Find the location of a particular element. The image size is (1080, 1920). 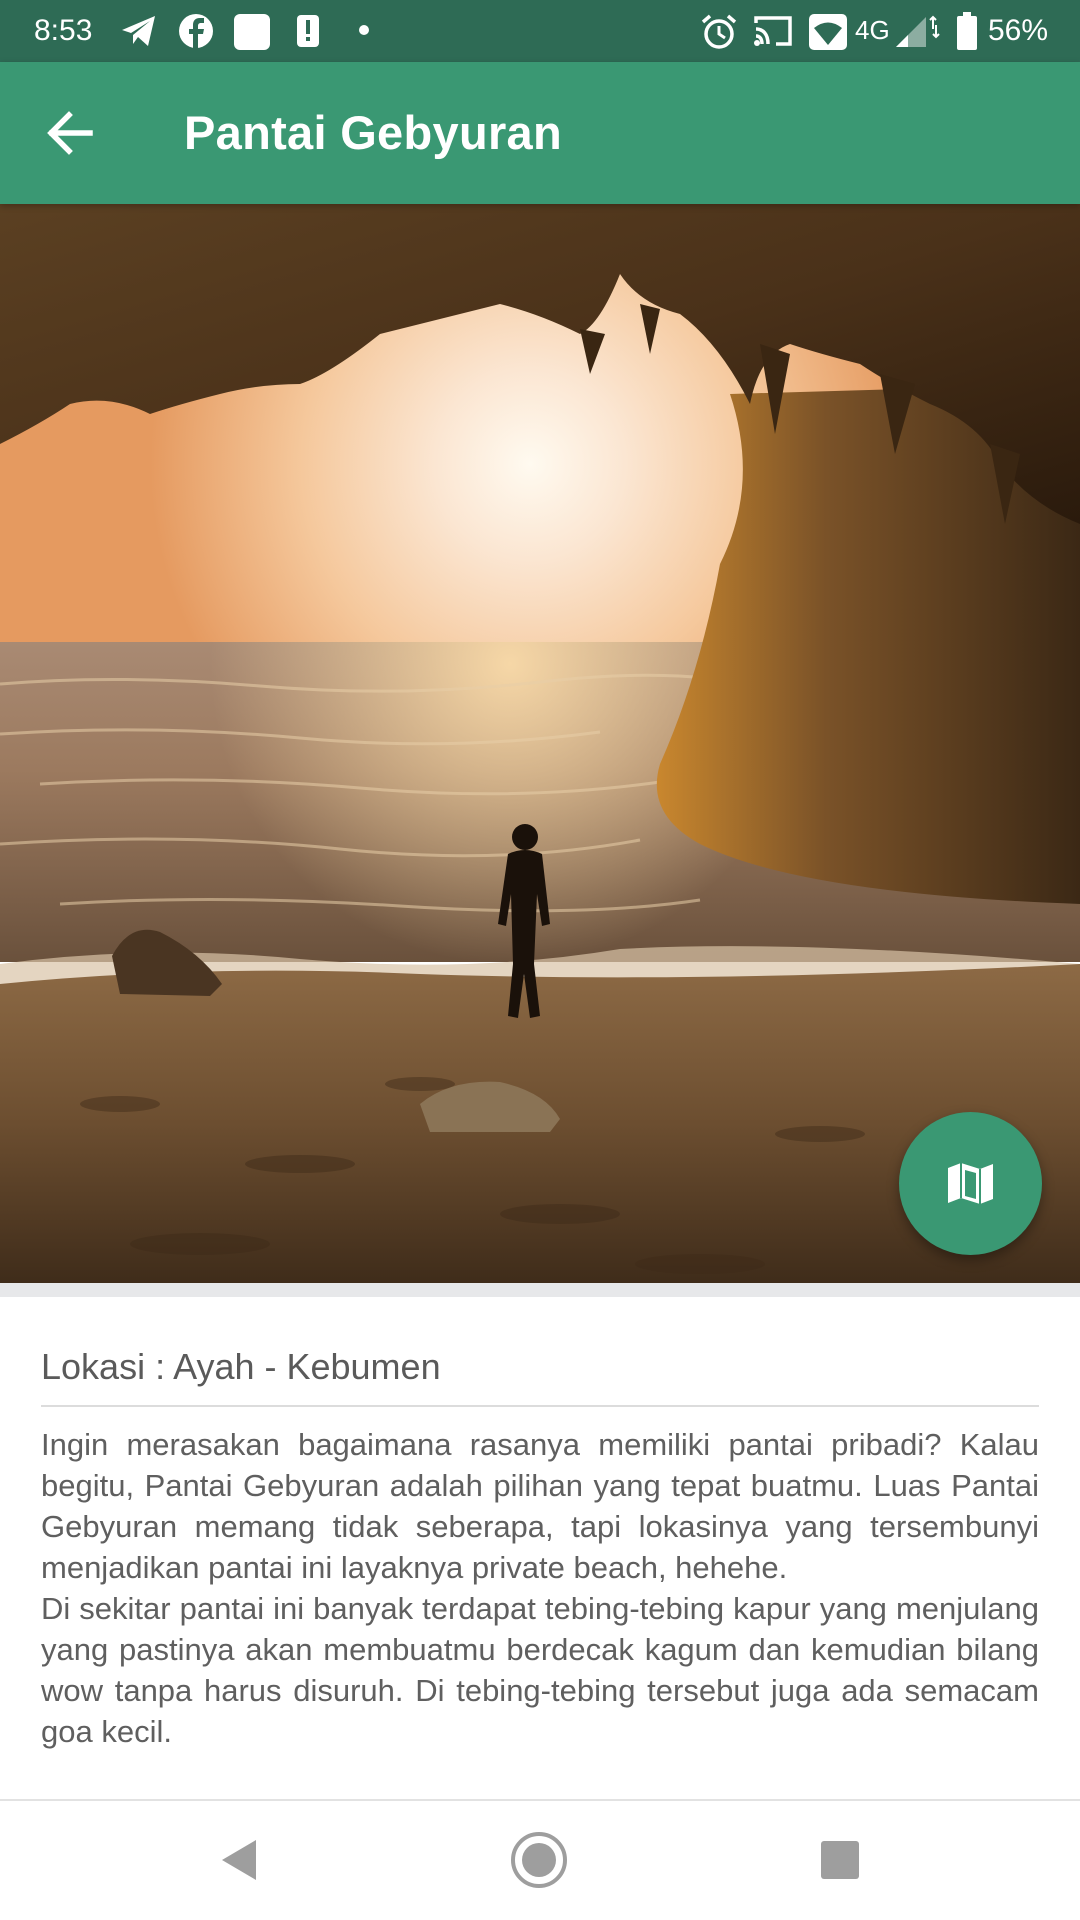

arrow-back-icon is located at coordinates (70, 133).